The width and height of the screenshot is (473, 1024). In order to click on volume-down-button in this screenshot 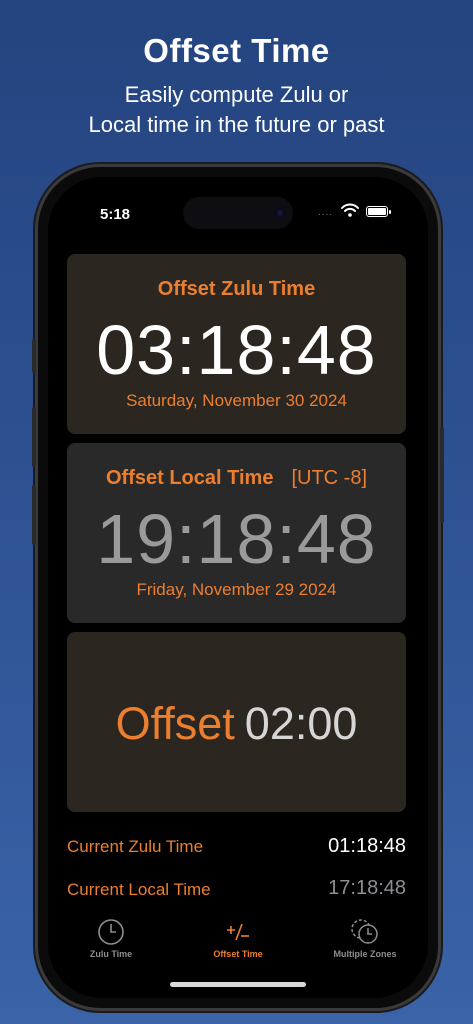, I will do `click(34, 515)`.